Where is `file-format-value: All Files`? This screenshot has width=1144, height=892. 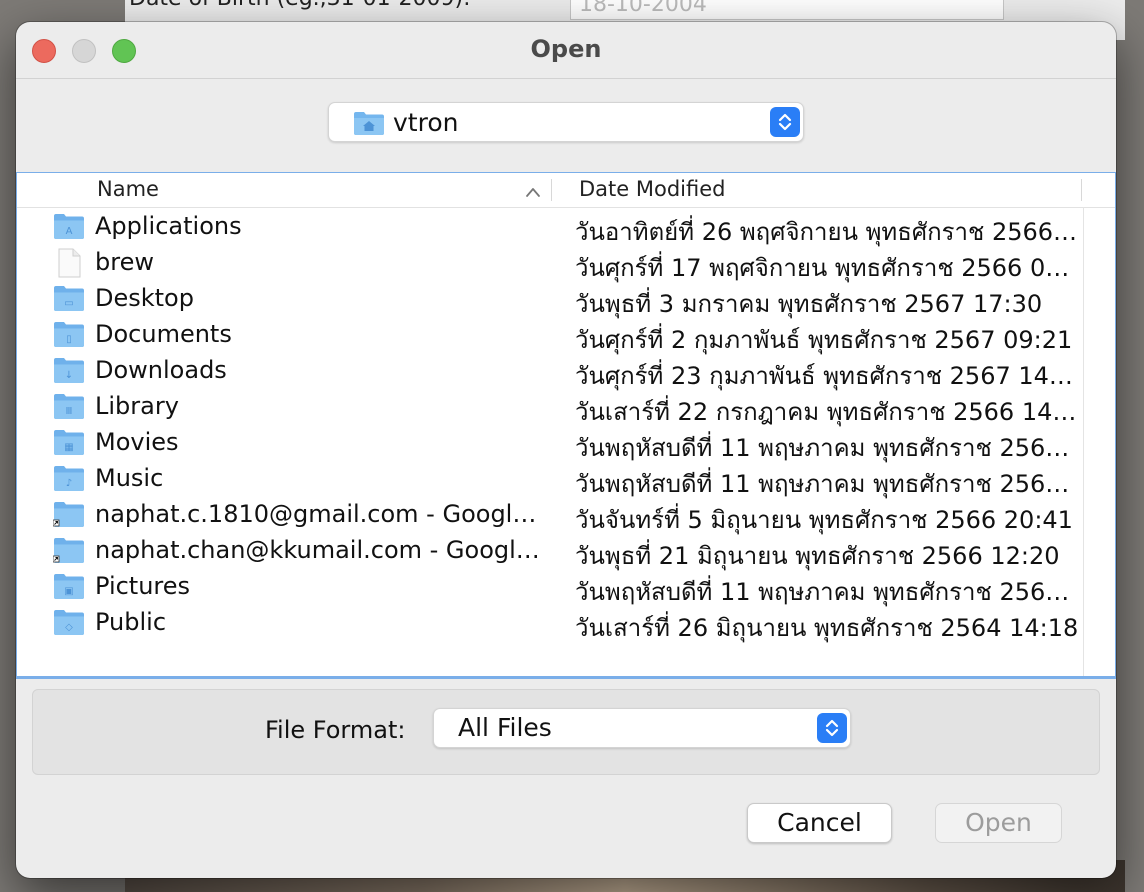
file-format-value: All Files is located at coordinates (505, 727).